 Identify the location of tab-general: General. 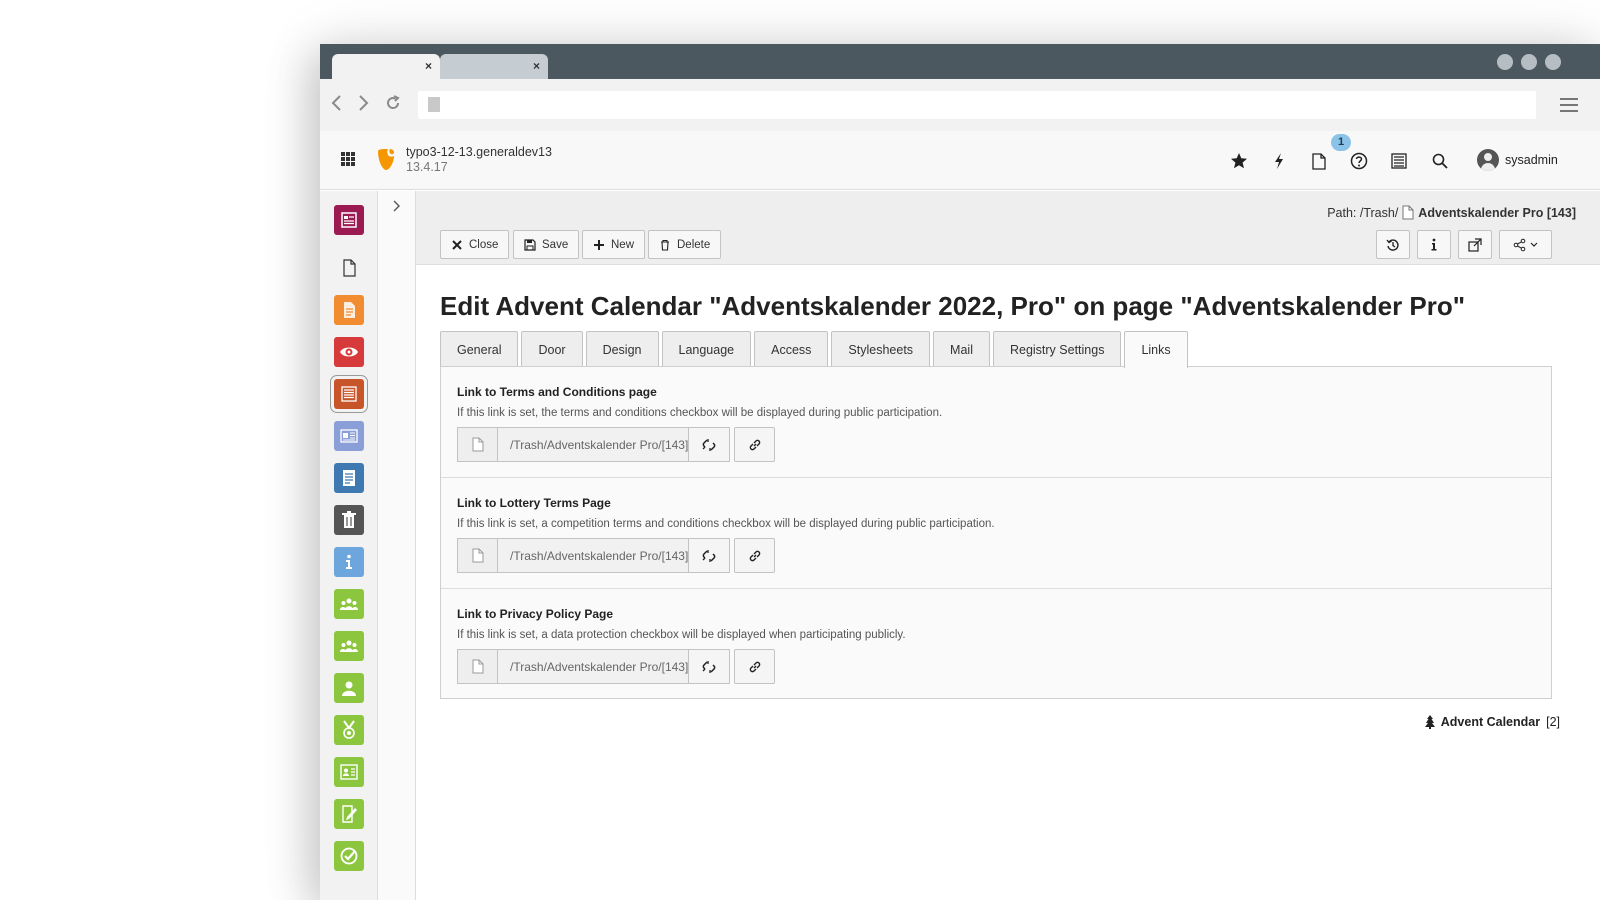
(479, 349).